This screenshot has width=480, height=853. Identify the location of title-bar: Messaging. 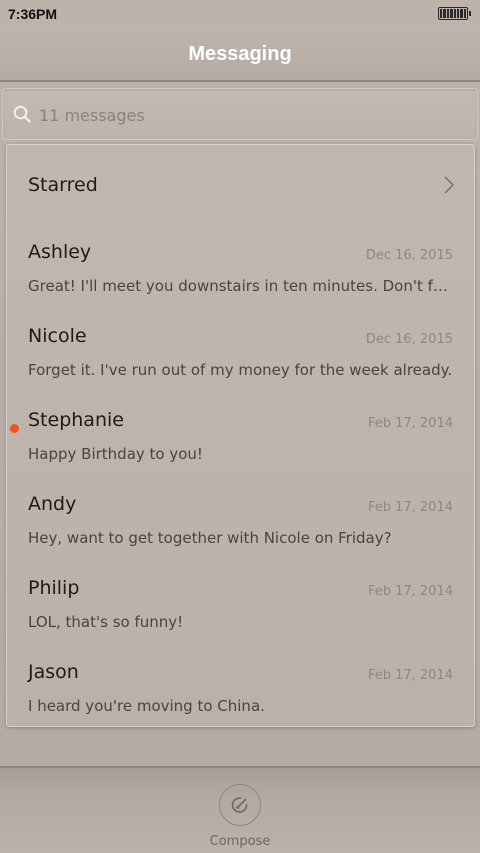
(240, 55).